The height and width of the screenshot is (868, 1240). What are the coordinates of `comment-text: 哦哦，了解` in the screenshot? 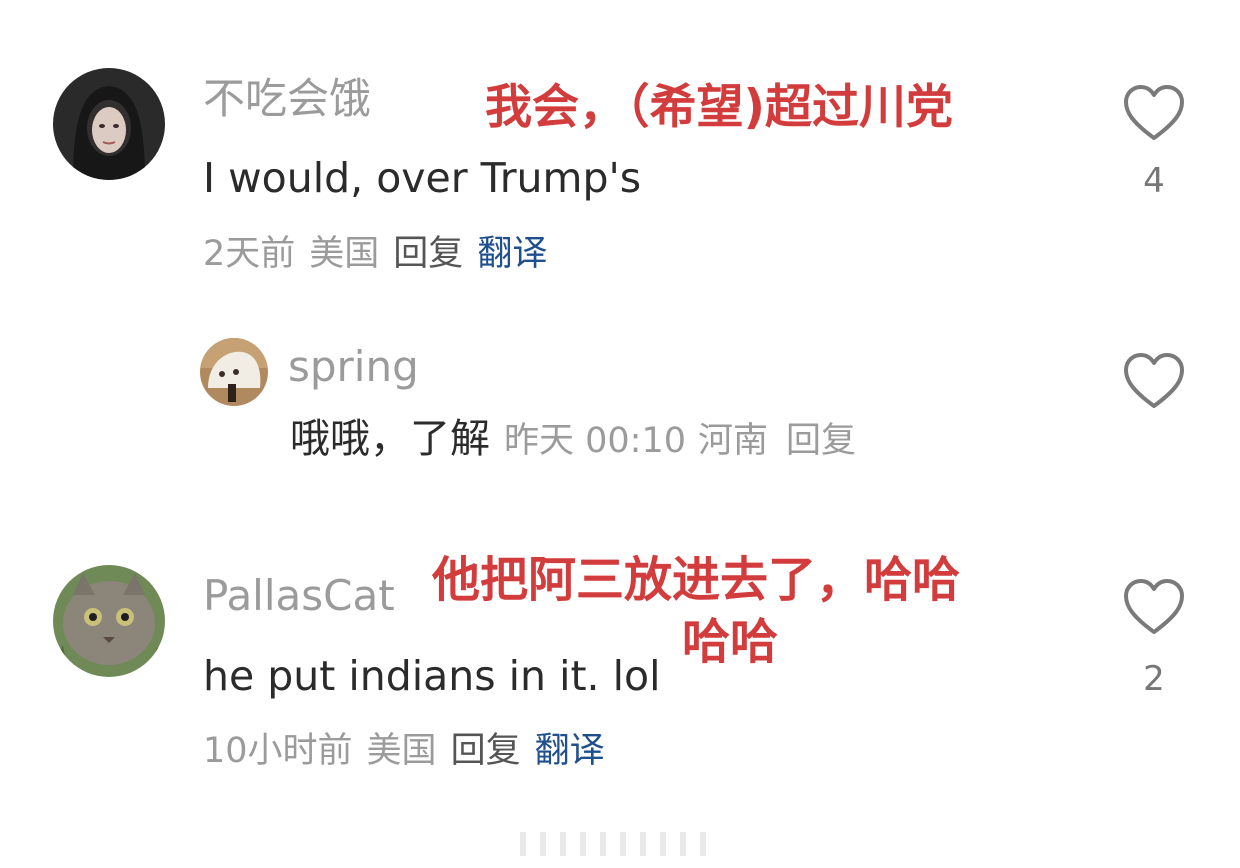 It's located at (390, 439).